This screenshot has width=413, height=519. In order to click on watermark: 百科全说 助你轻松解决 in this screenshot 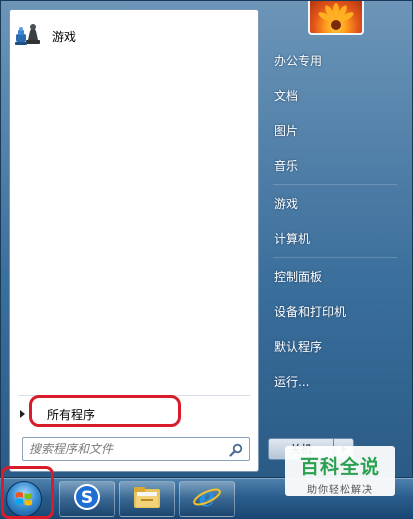, I will do `click(340, 471)`.